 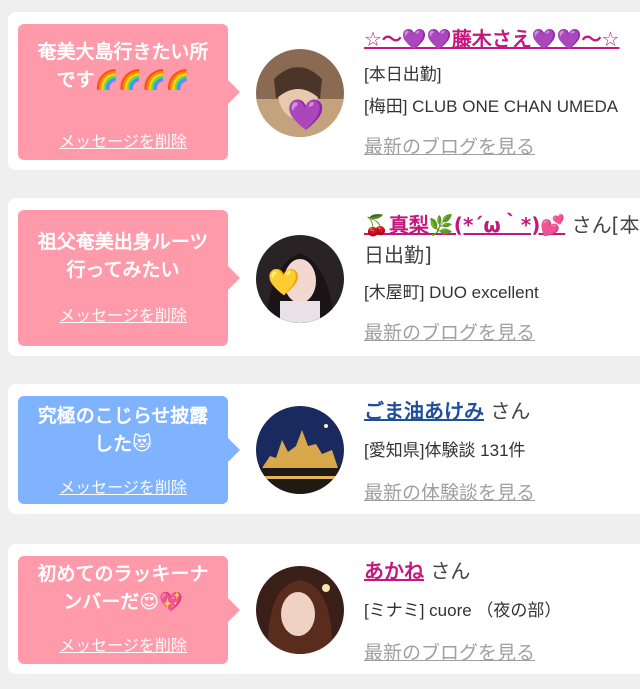 What do you see at coordinates (449, 491) in the screenshot?
I see `latest-review-link: 最新の体験談を見る` at bounding box center [449, 491].